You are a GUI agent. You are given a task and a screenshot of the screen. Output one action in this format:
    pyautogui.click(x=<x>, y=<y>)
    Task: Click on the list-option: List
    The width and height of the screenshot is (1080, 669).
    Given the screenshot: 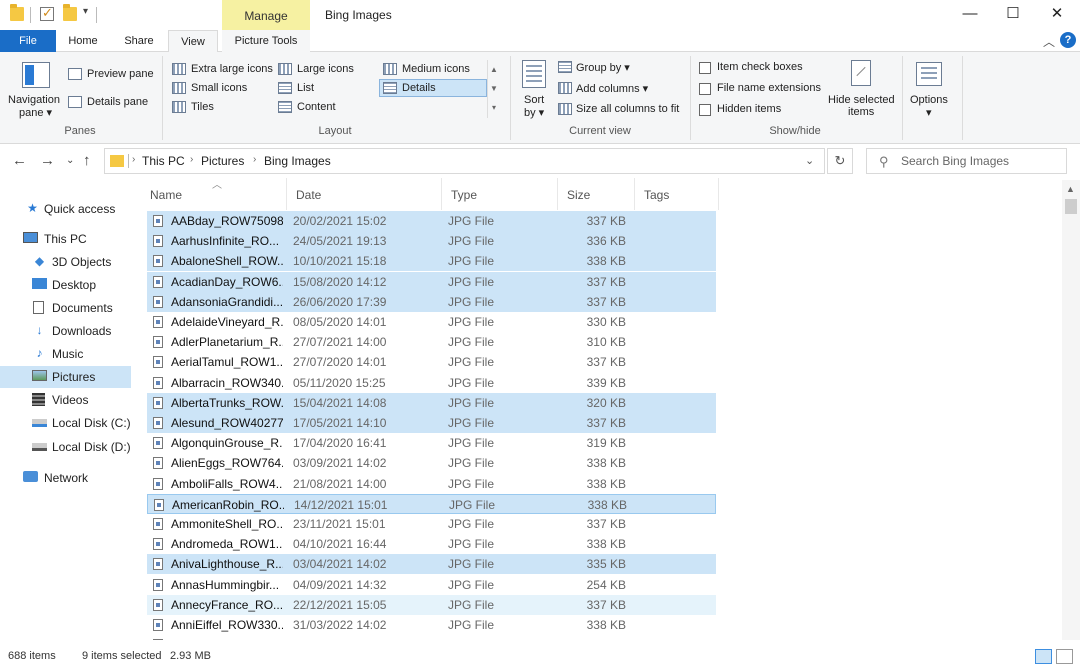 What is the action you would take?
    pyautogui.click(x=305, y=88)
    